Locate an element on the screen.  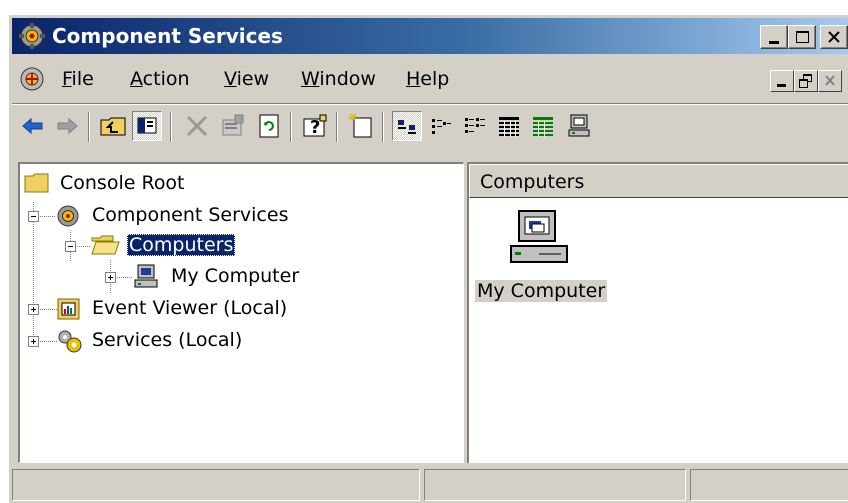
menu-window: Window is located at coordinates (338, 79).